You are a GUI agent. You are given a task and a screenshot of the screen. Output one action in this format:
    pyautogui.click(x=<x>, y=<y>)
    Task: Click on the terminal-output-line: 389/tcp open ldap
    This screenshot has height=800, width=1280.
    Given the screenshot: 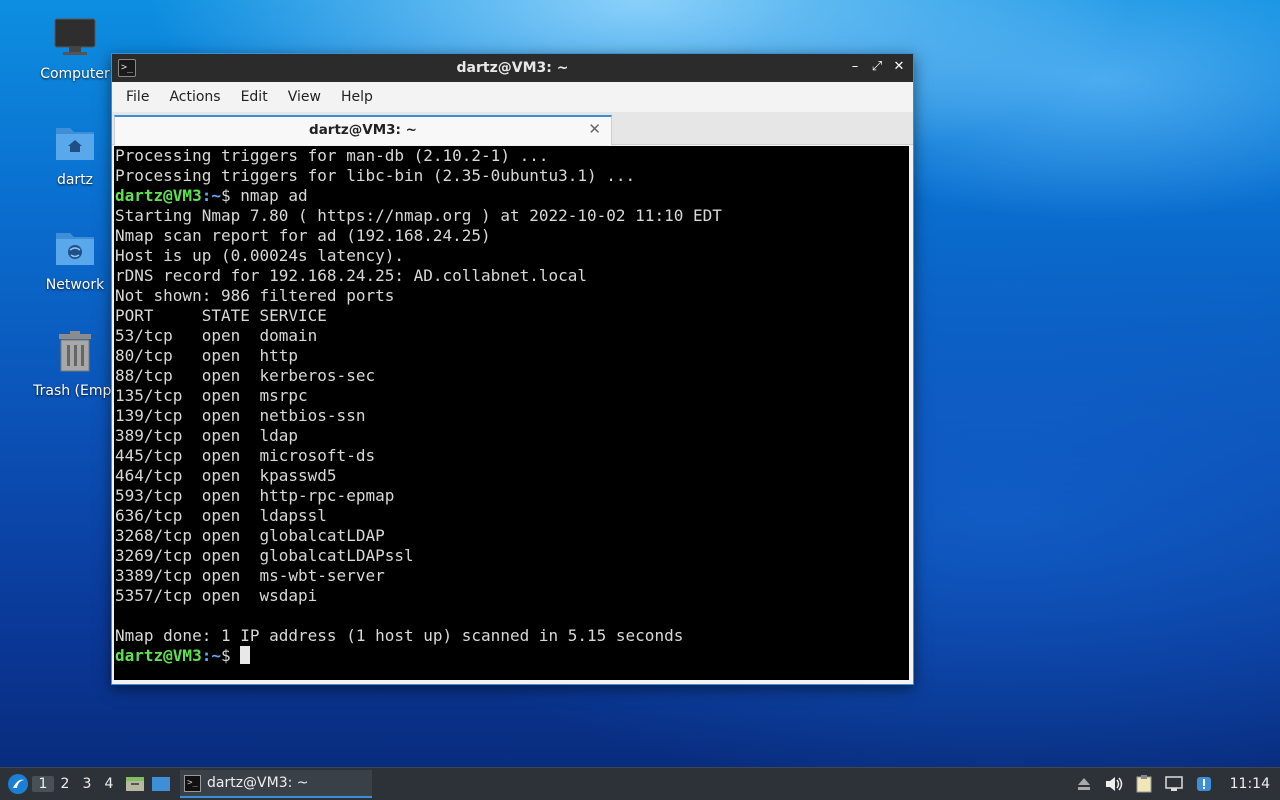 What is the action you would take?
    pyautogui.click(x=207, y=435)
    